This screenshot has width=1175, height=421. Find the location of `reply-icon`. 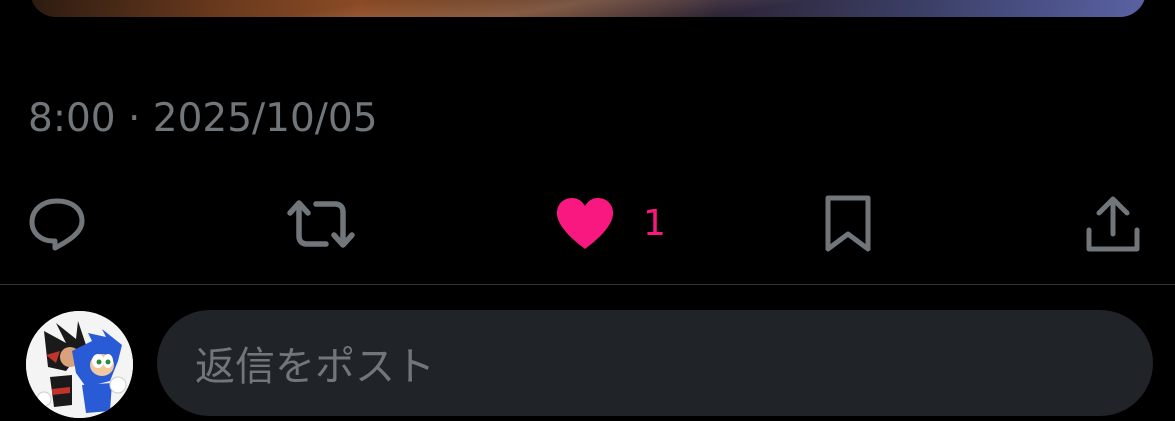

reply-icon is located at coordinates (57, 224).